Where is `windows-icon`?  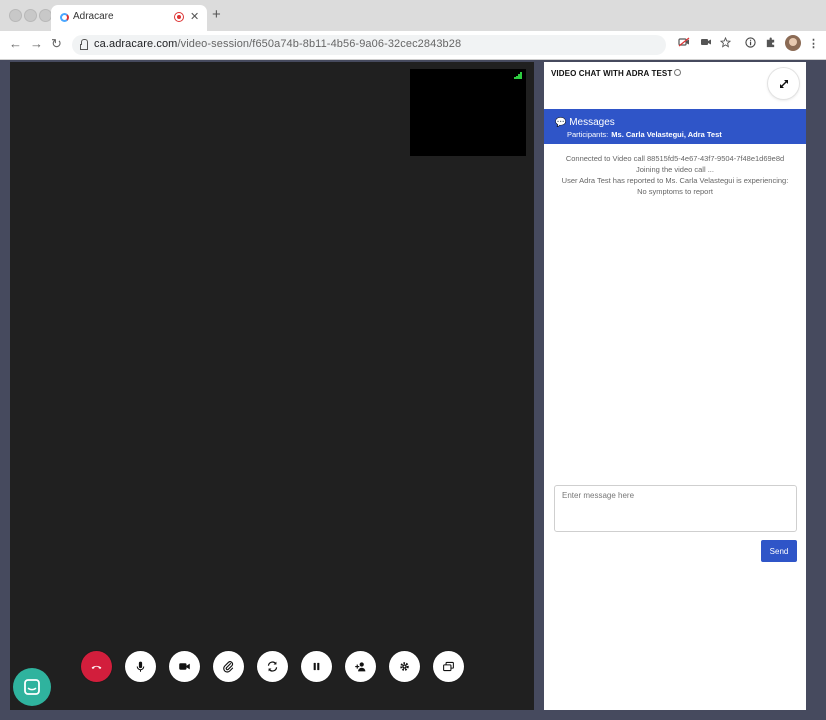 windows-icon is located at coordinates (448, 666).